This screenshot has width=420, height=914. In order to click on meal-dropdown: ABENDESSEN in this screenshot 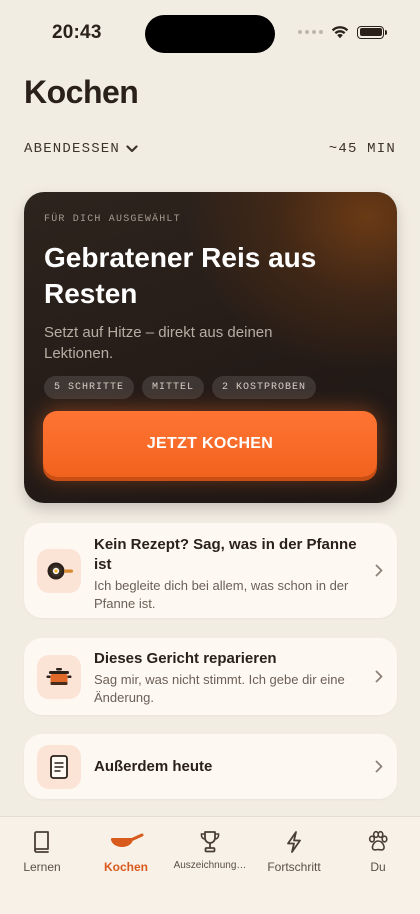, I will do `click(81, 149)`.